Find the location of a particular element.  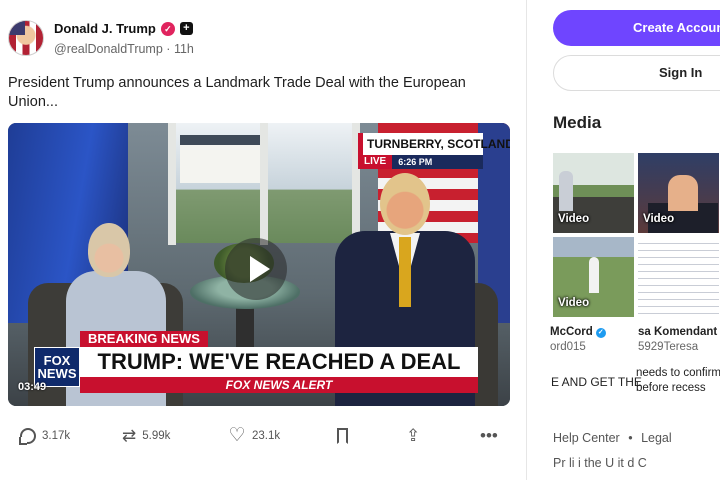

person-name: sa Komendant is located at coordinates (678, 332).